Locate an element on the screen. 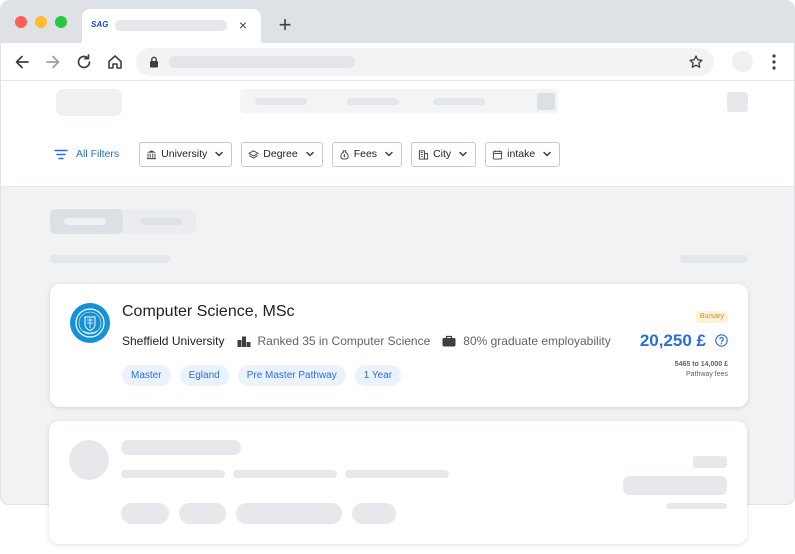 The height and width of the screenshot is (554, 795). tab-title-placeholder is located at coordinates (171, 25).